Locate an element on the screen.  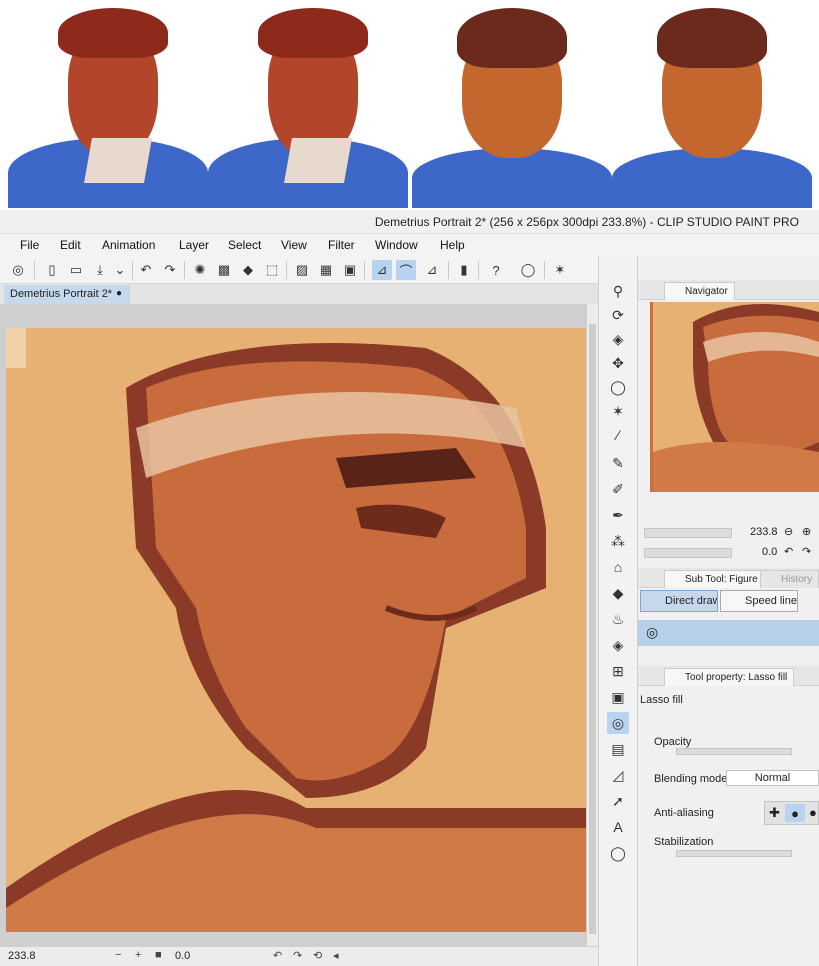
open-folder-icon: ▭ is located at coordinates (76, 270).